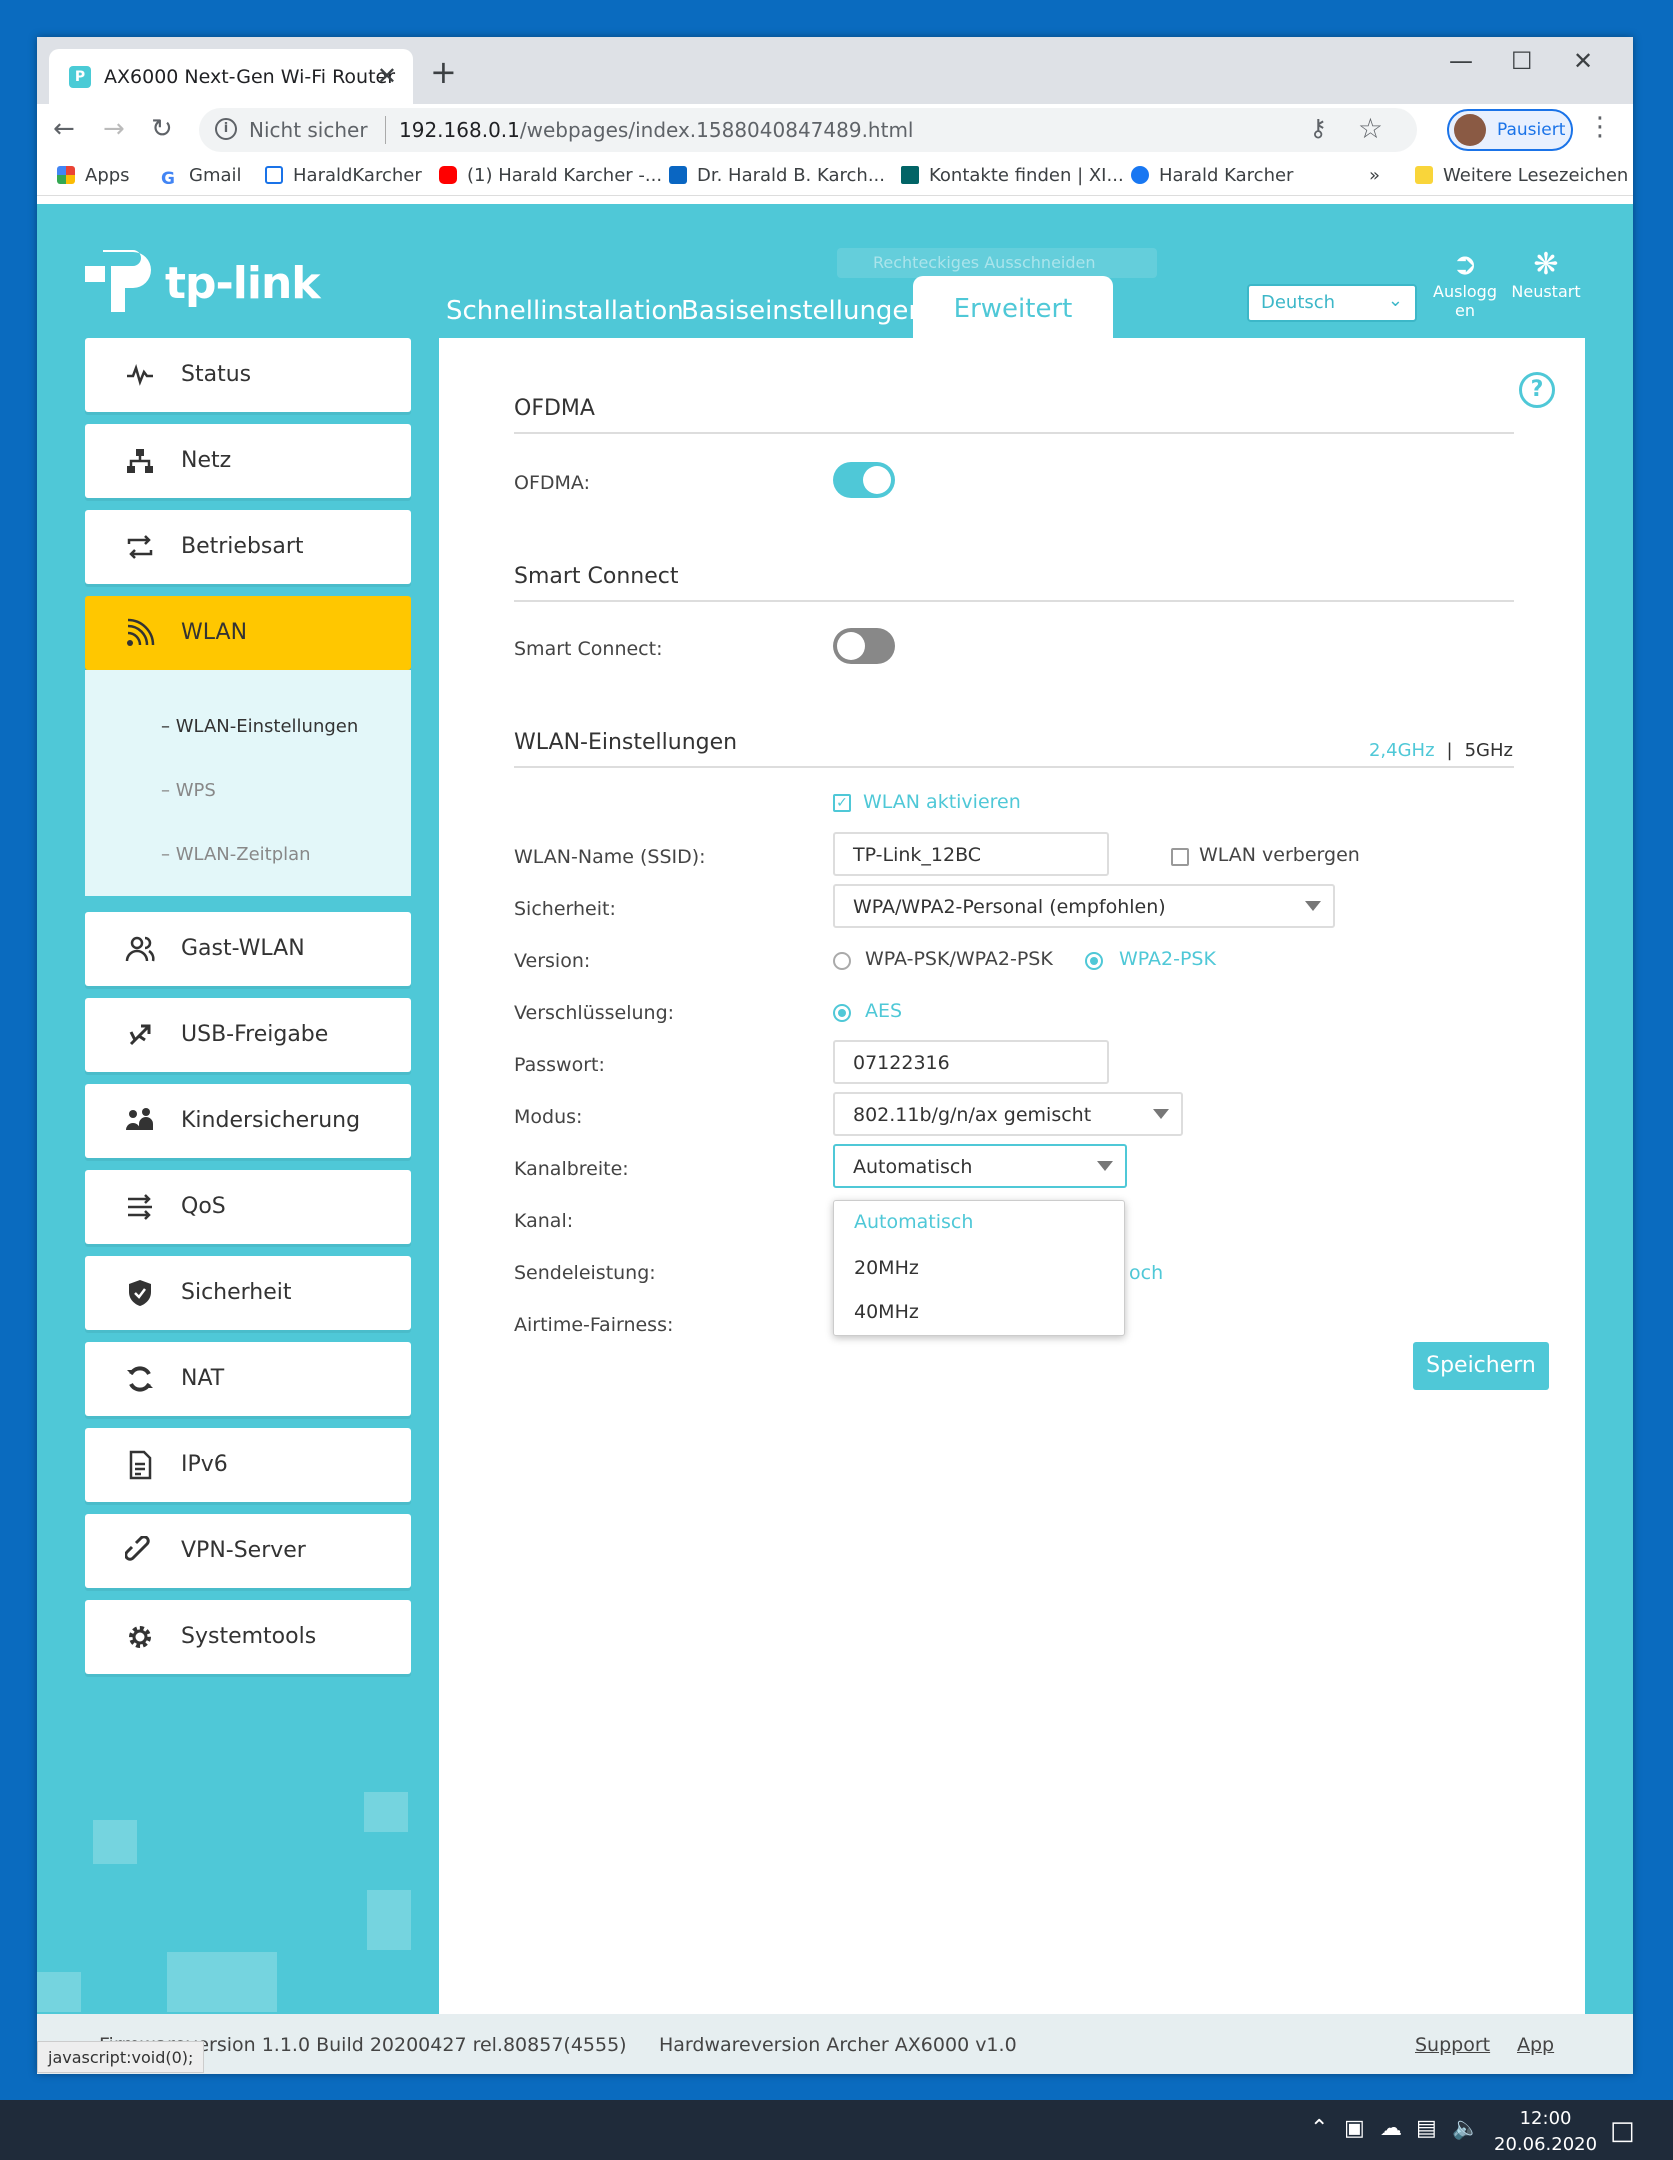 This screenshot has width=1673, height=2160. Describe the element at coordinates (1008, 1114) in the screenshot. I see `mode-select: 802.11b/g/n/ax gemischt` at that location.